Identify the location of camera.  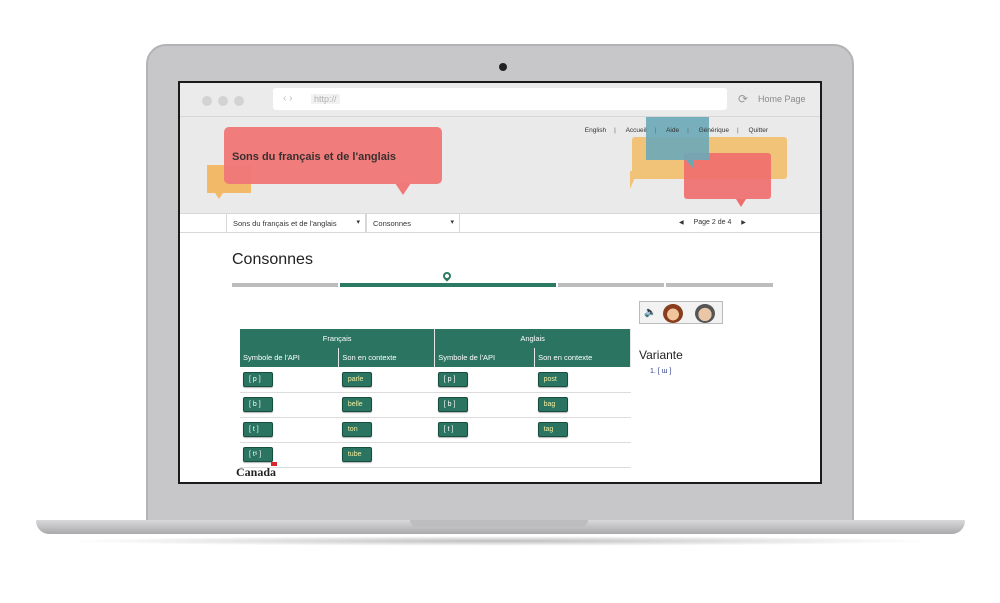
(503, 67).